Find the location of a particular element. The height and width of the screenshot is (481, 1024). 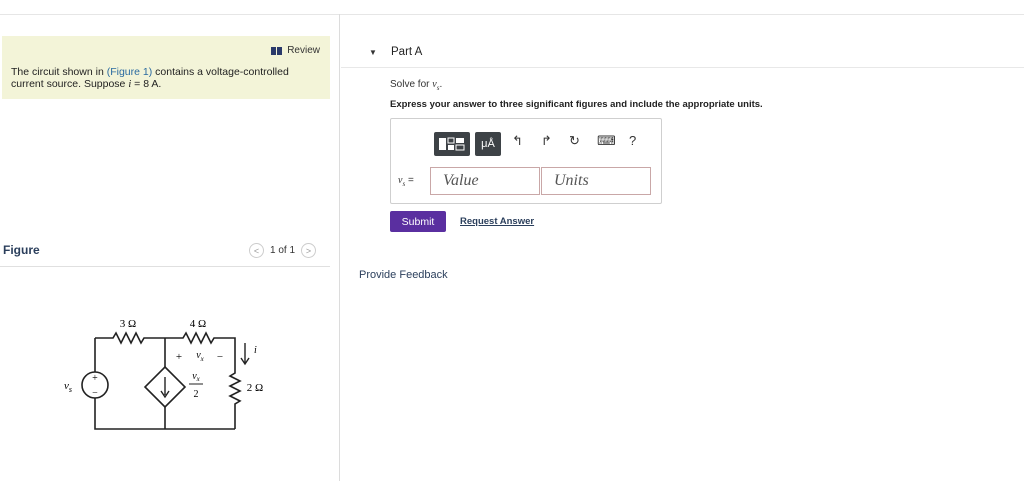

review-link: Review is located at coordinates (295, 50).